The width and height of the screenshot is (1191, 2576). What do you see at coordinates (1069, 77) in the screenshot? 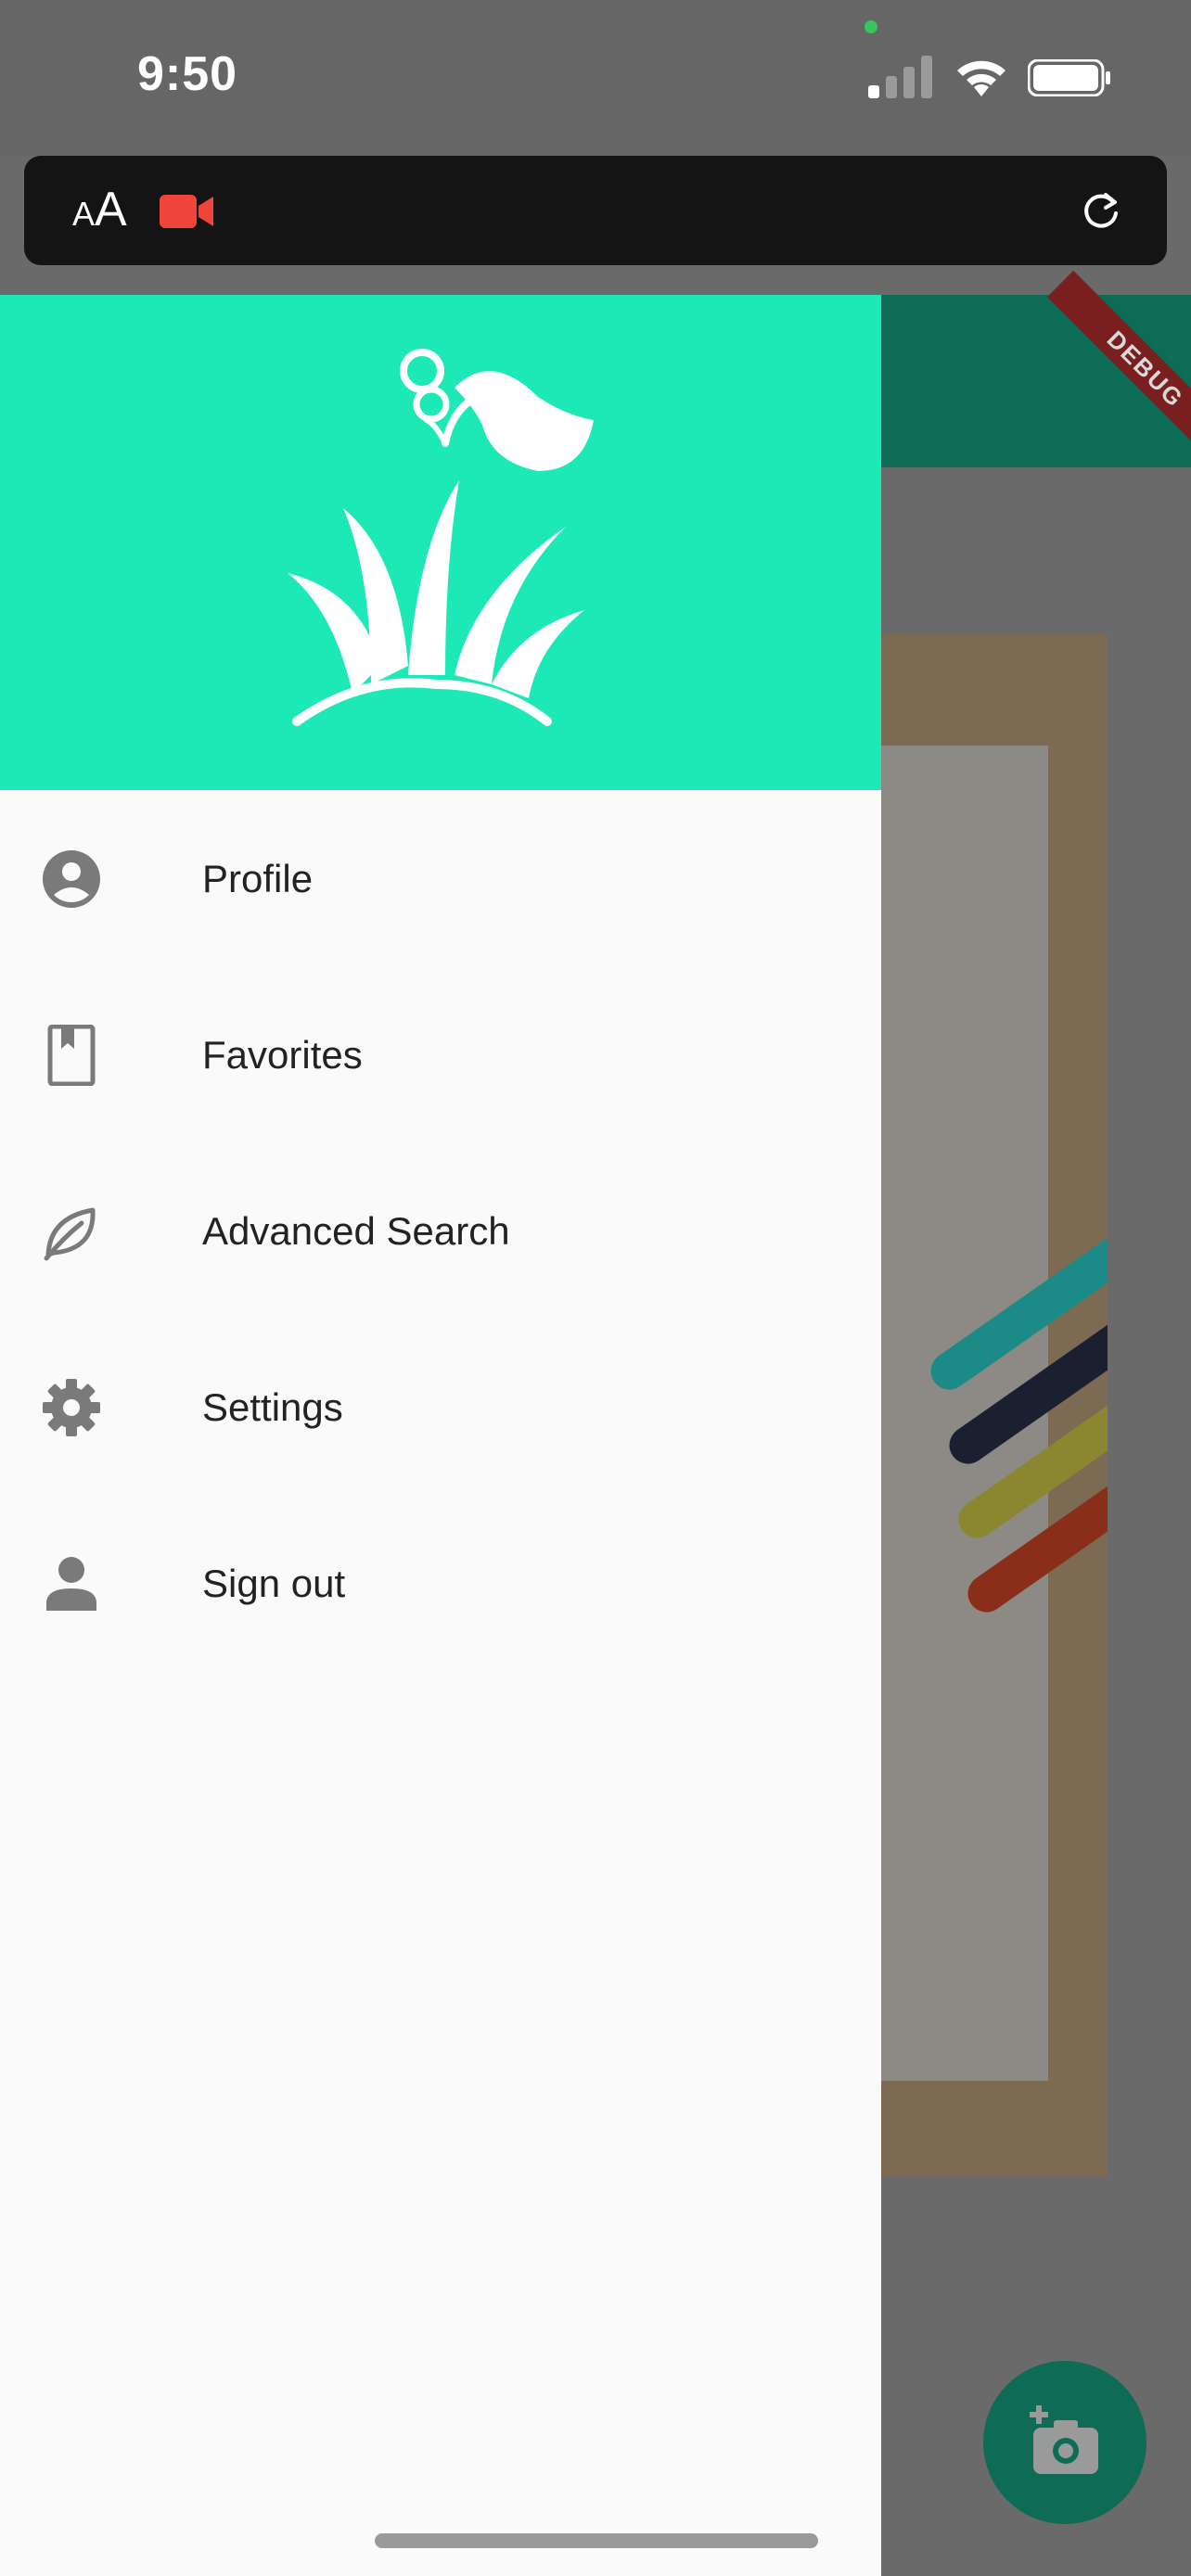
I see `battery-icon` at bounding box center [1069, 77].